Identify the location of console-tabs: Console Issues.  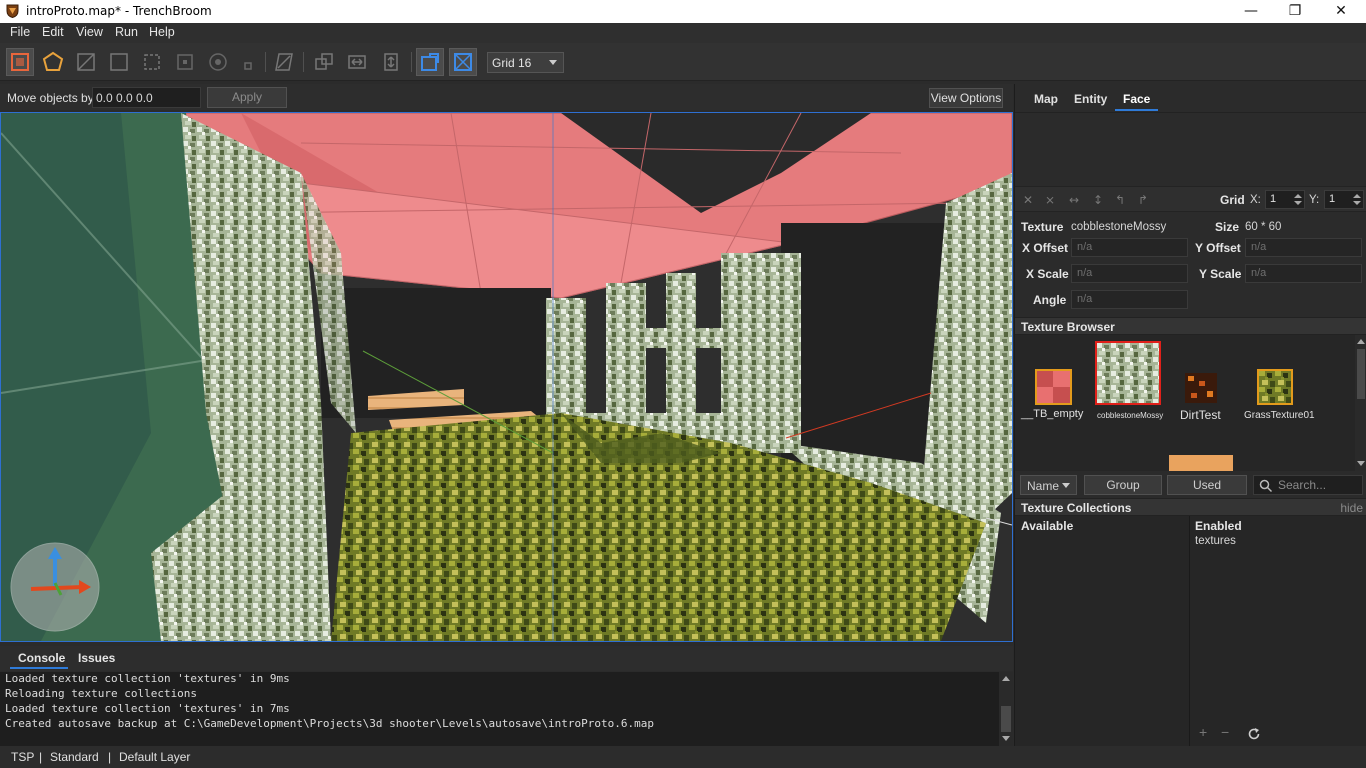
(506, 658).